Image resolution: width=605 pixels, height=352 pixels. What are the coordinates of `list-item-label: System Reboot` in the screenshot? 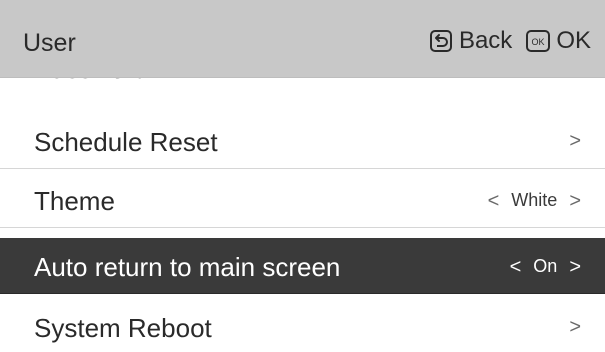 It's located at (123, 328).